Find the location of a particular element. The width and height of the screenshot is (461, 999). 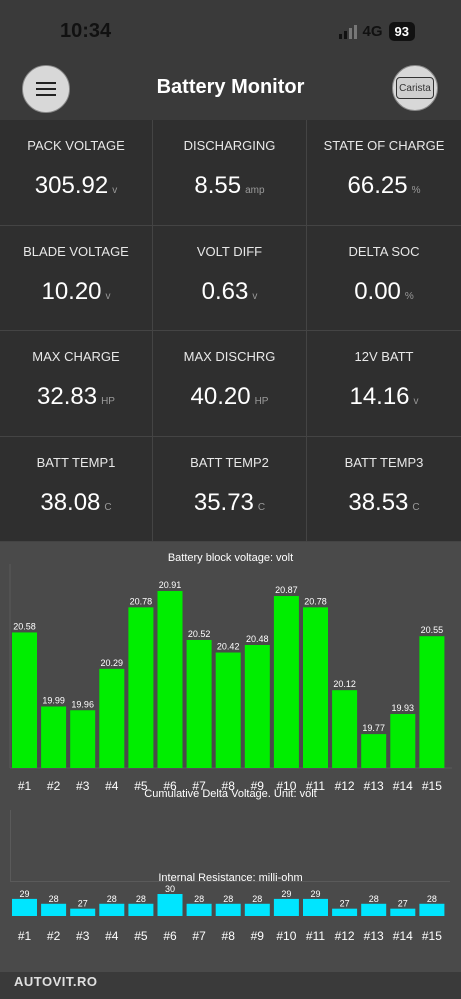

footer-bar: AUTOVIT.RO is located at coordinates (230, 985).